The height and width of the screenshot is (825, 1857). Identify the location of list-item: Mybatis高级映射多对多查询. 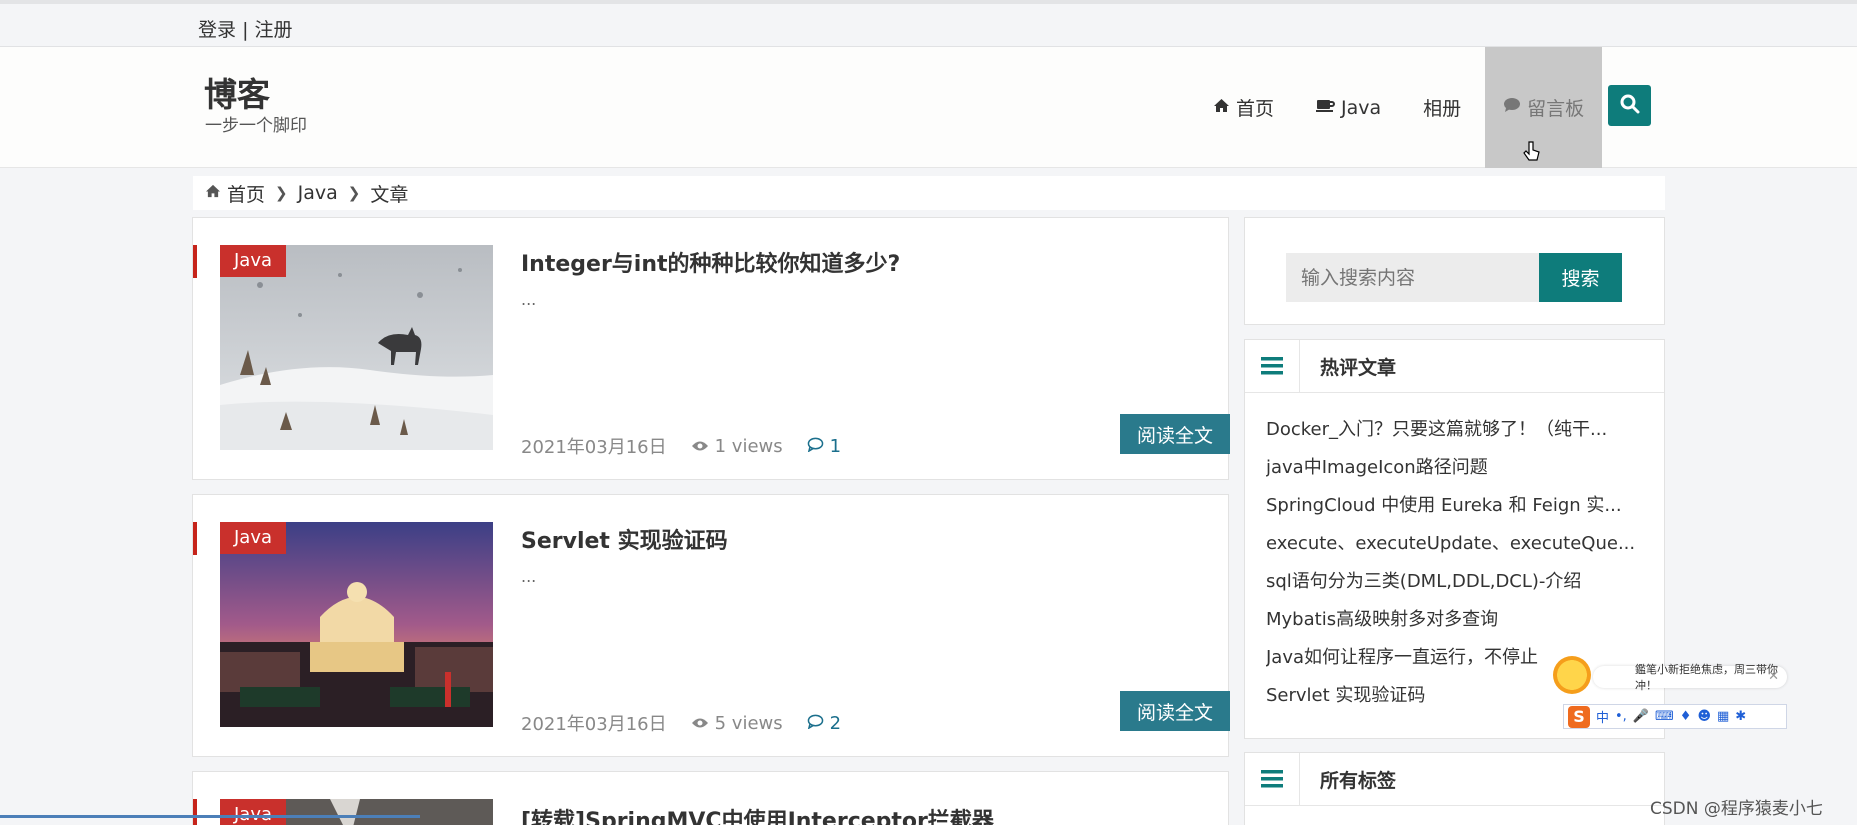
(1453, 624).